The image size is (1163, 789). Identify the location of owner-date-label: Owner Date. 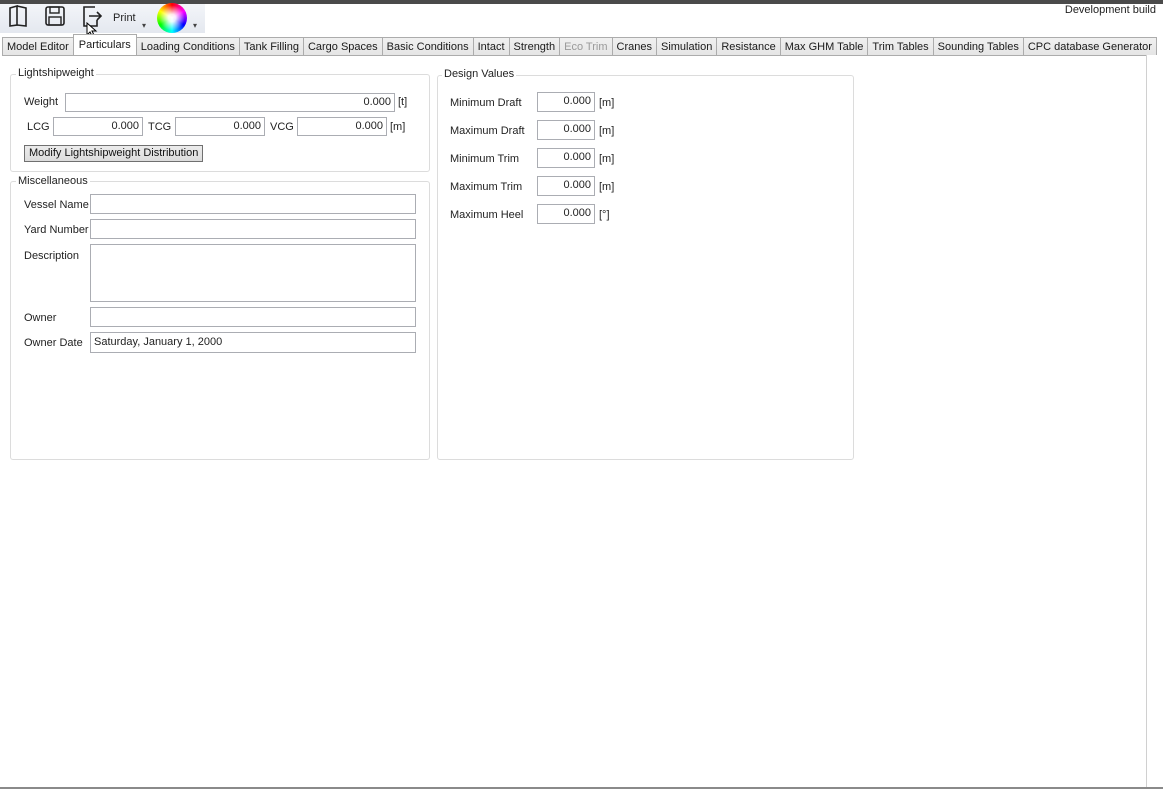
(53, 343).